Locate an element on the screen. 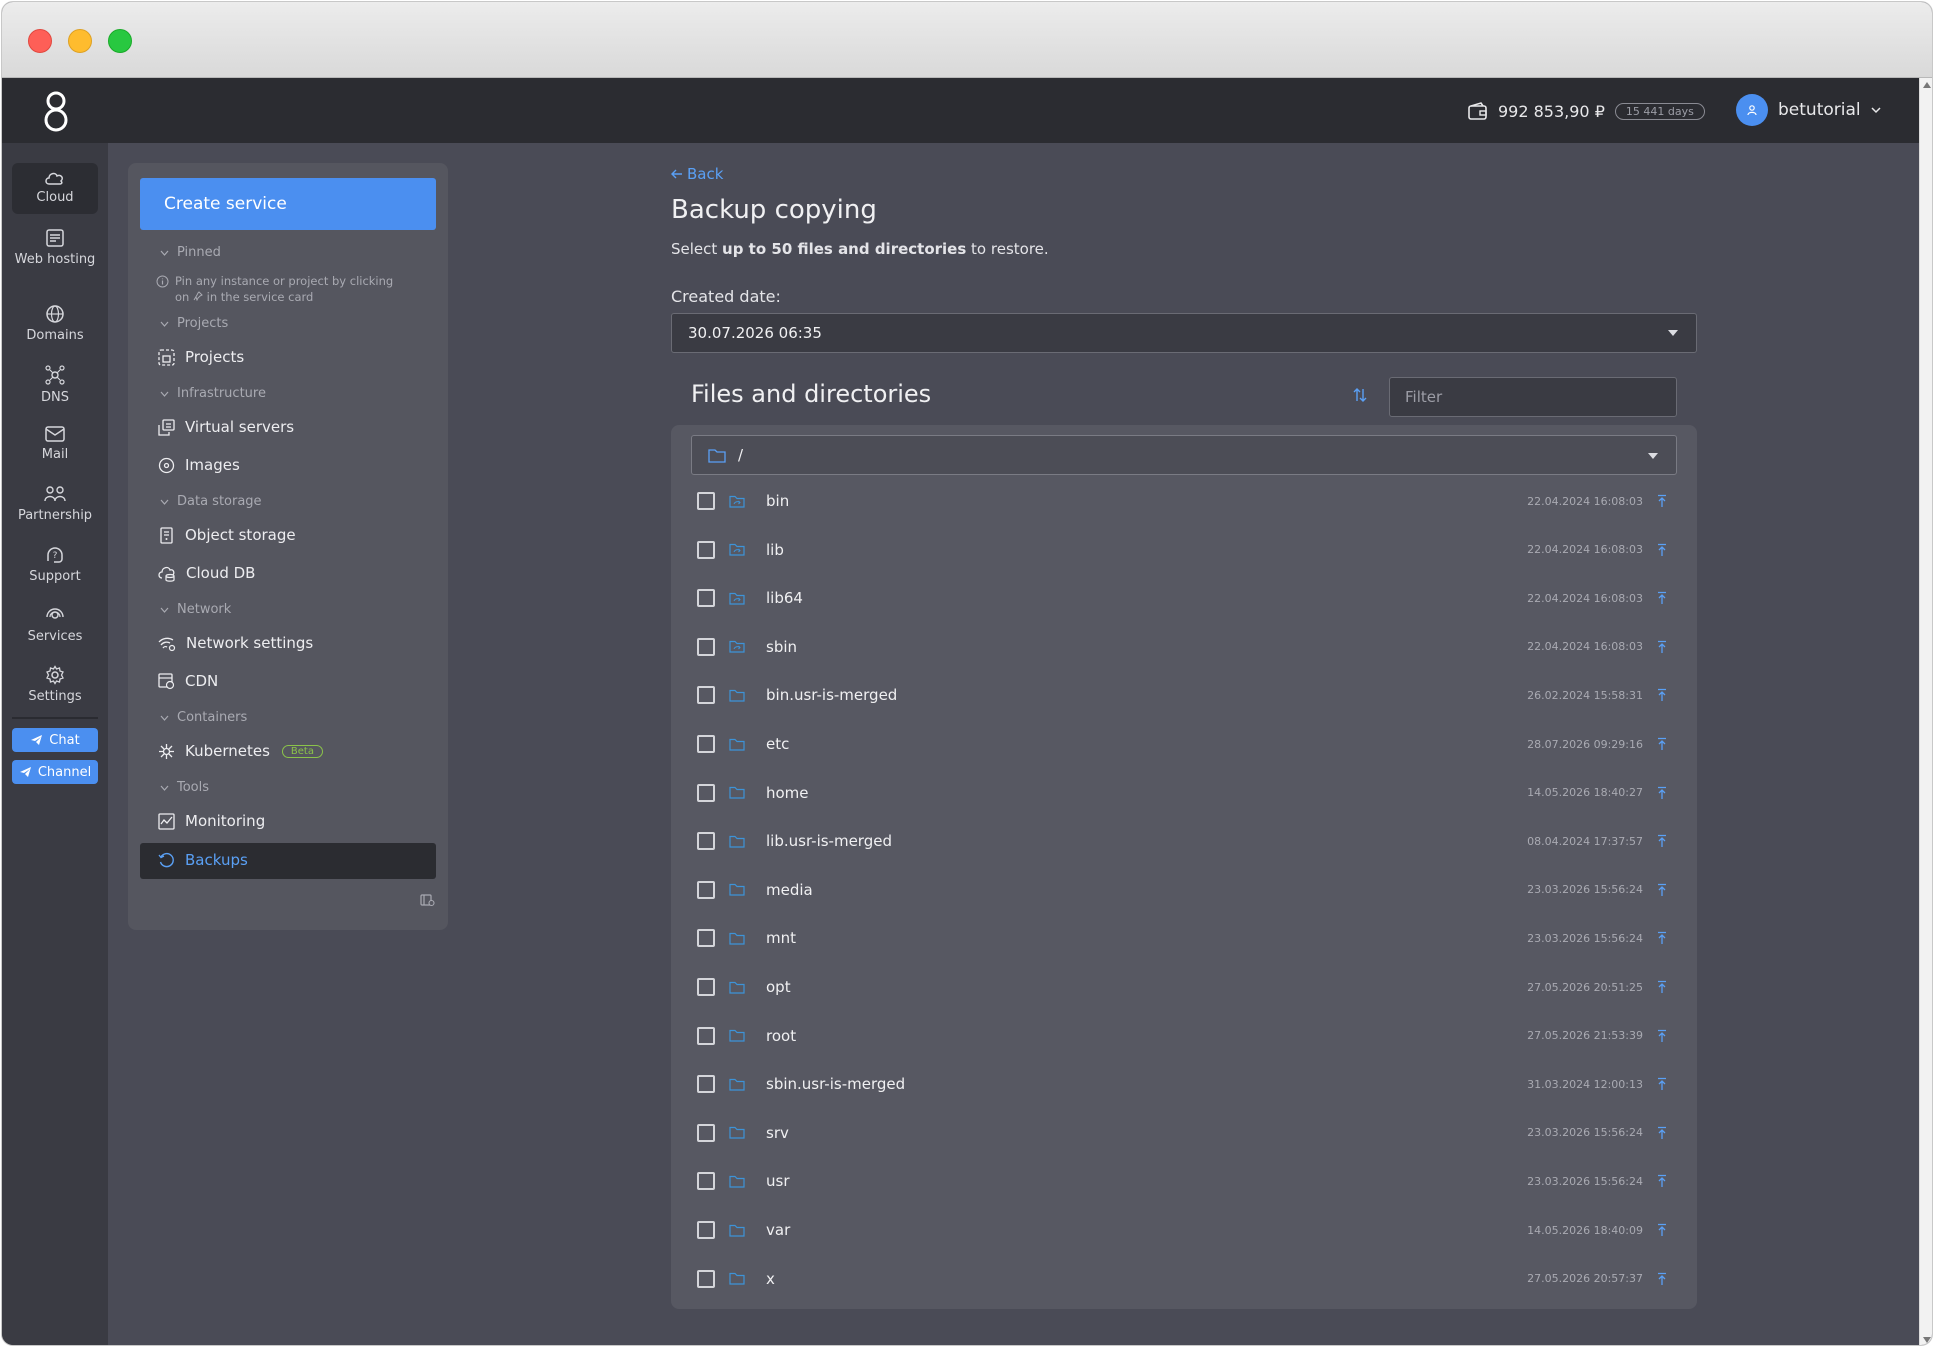 This screenshot has height=1348, width=1934. file-row: sbin 22.04.2024 16:08:03 is located at coordinates (1184, 647).